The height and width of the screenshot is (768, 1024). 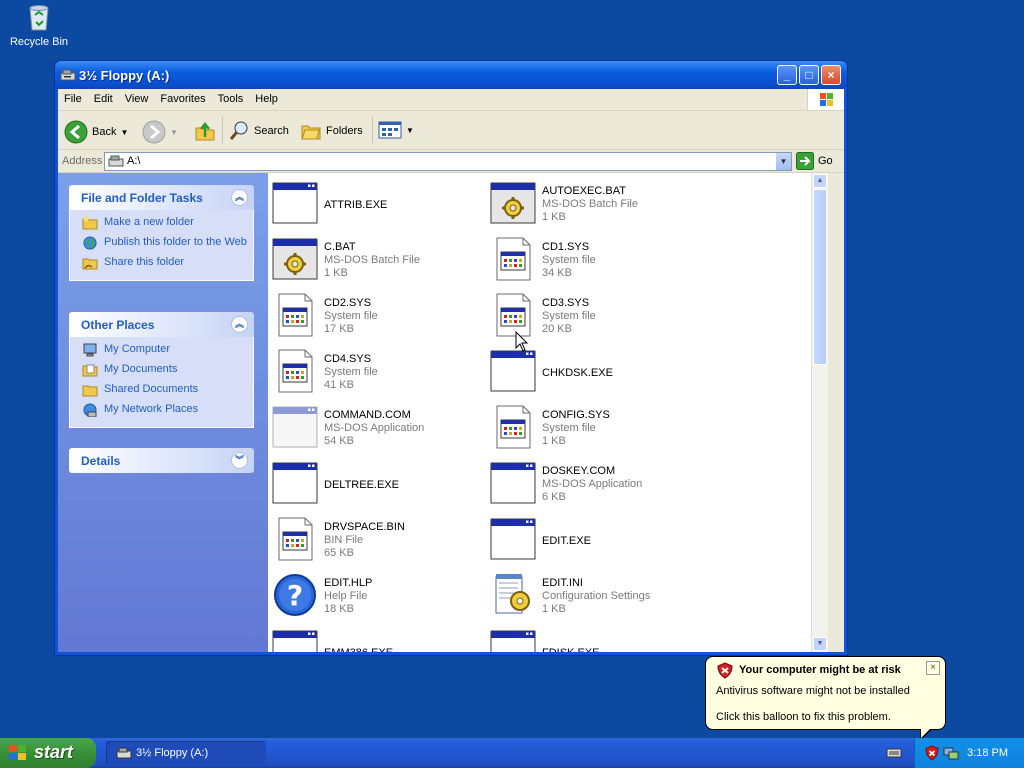 What do you see at coordinates (803, 717) in the screenshot?
I see `balloon-action-text: Click this balloon to fix this problem.` at bounding box center [803, 717].